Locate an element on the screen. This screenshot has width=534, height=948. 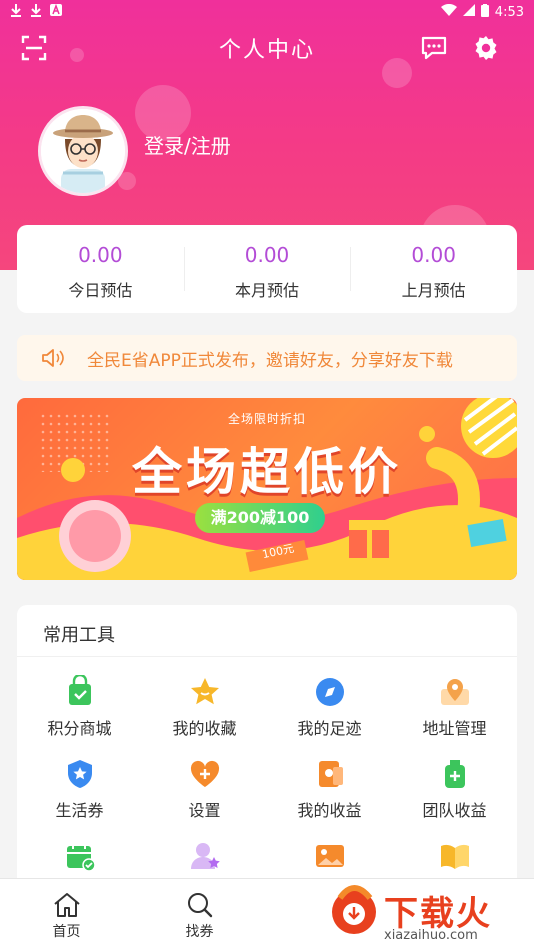
tool-label: 我的足迹 is located at coordinates (329, 728).